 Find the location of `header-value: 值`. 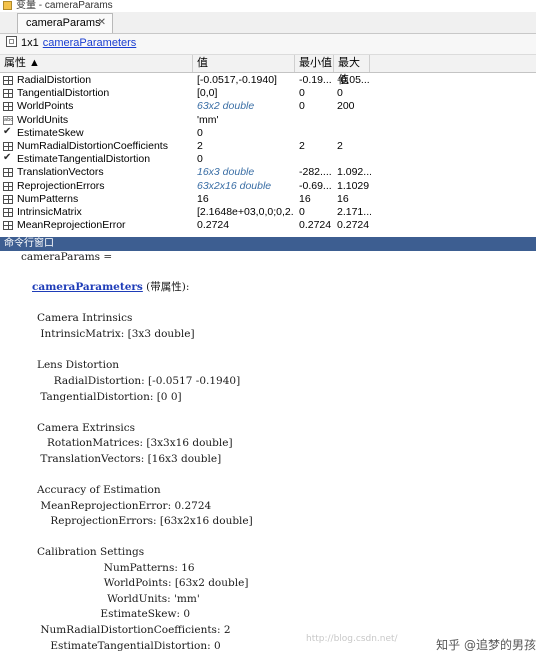

header-value: 值 is located at coordinates (244, 63).